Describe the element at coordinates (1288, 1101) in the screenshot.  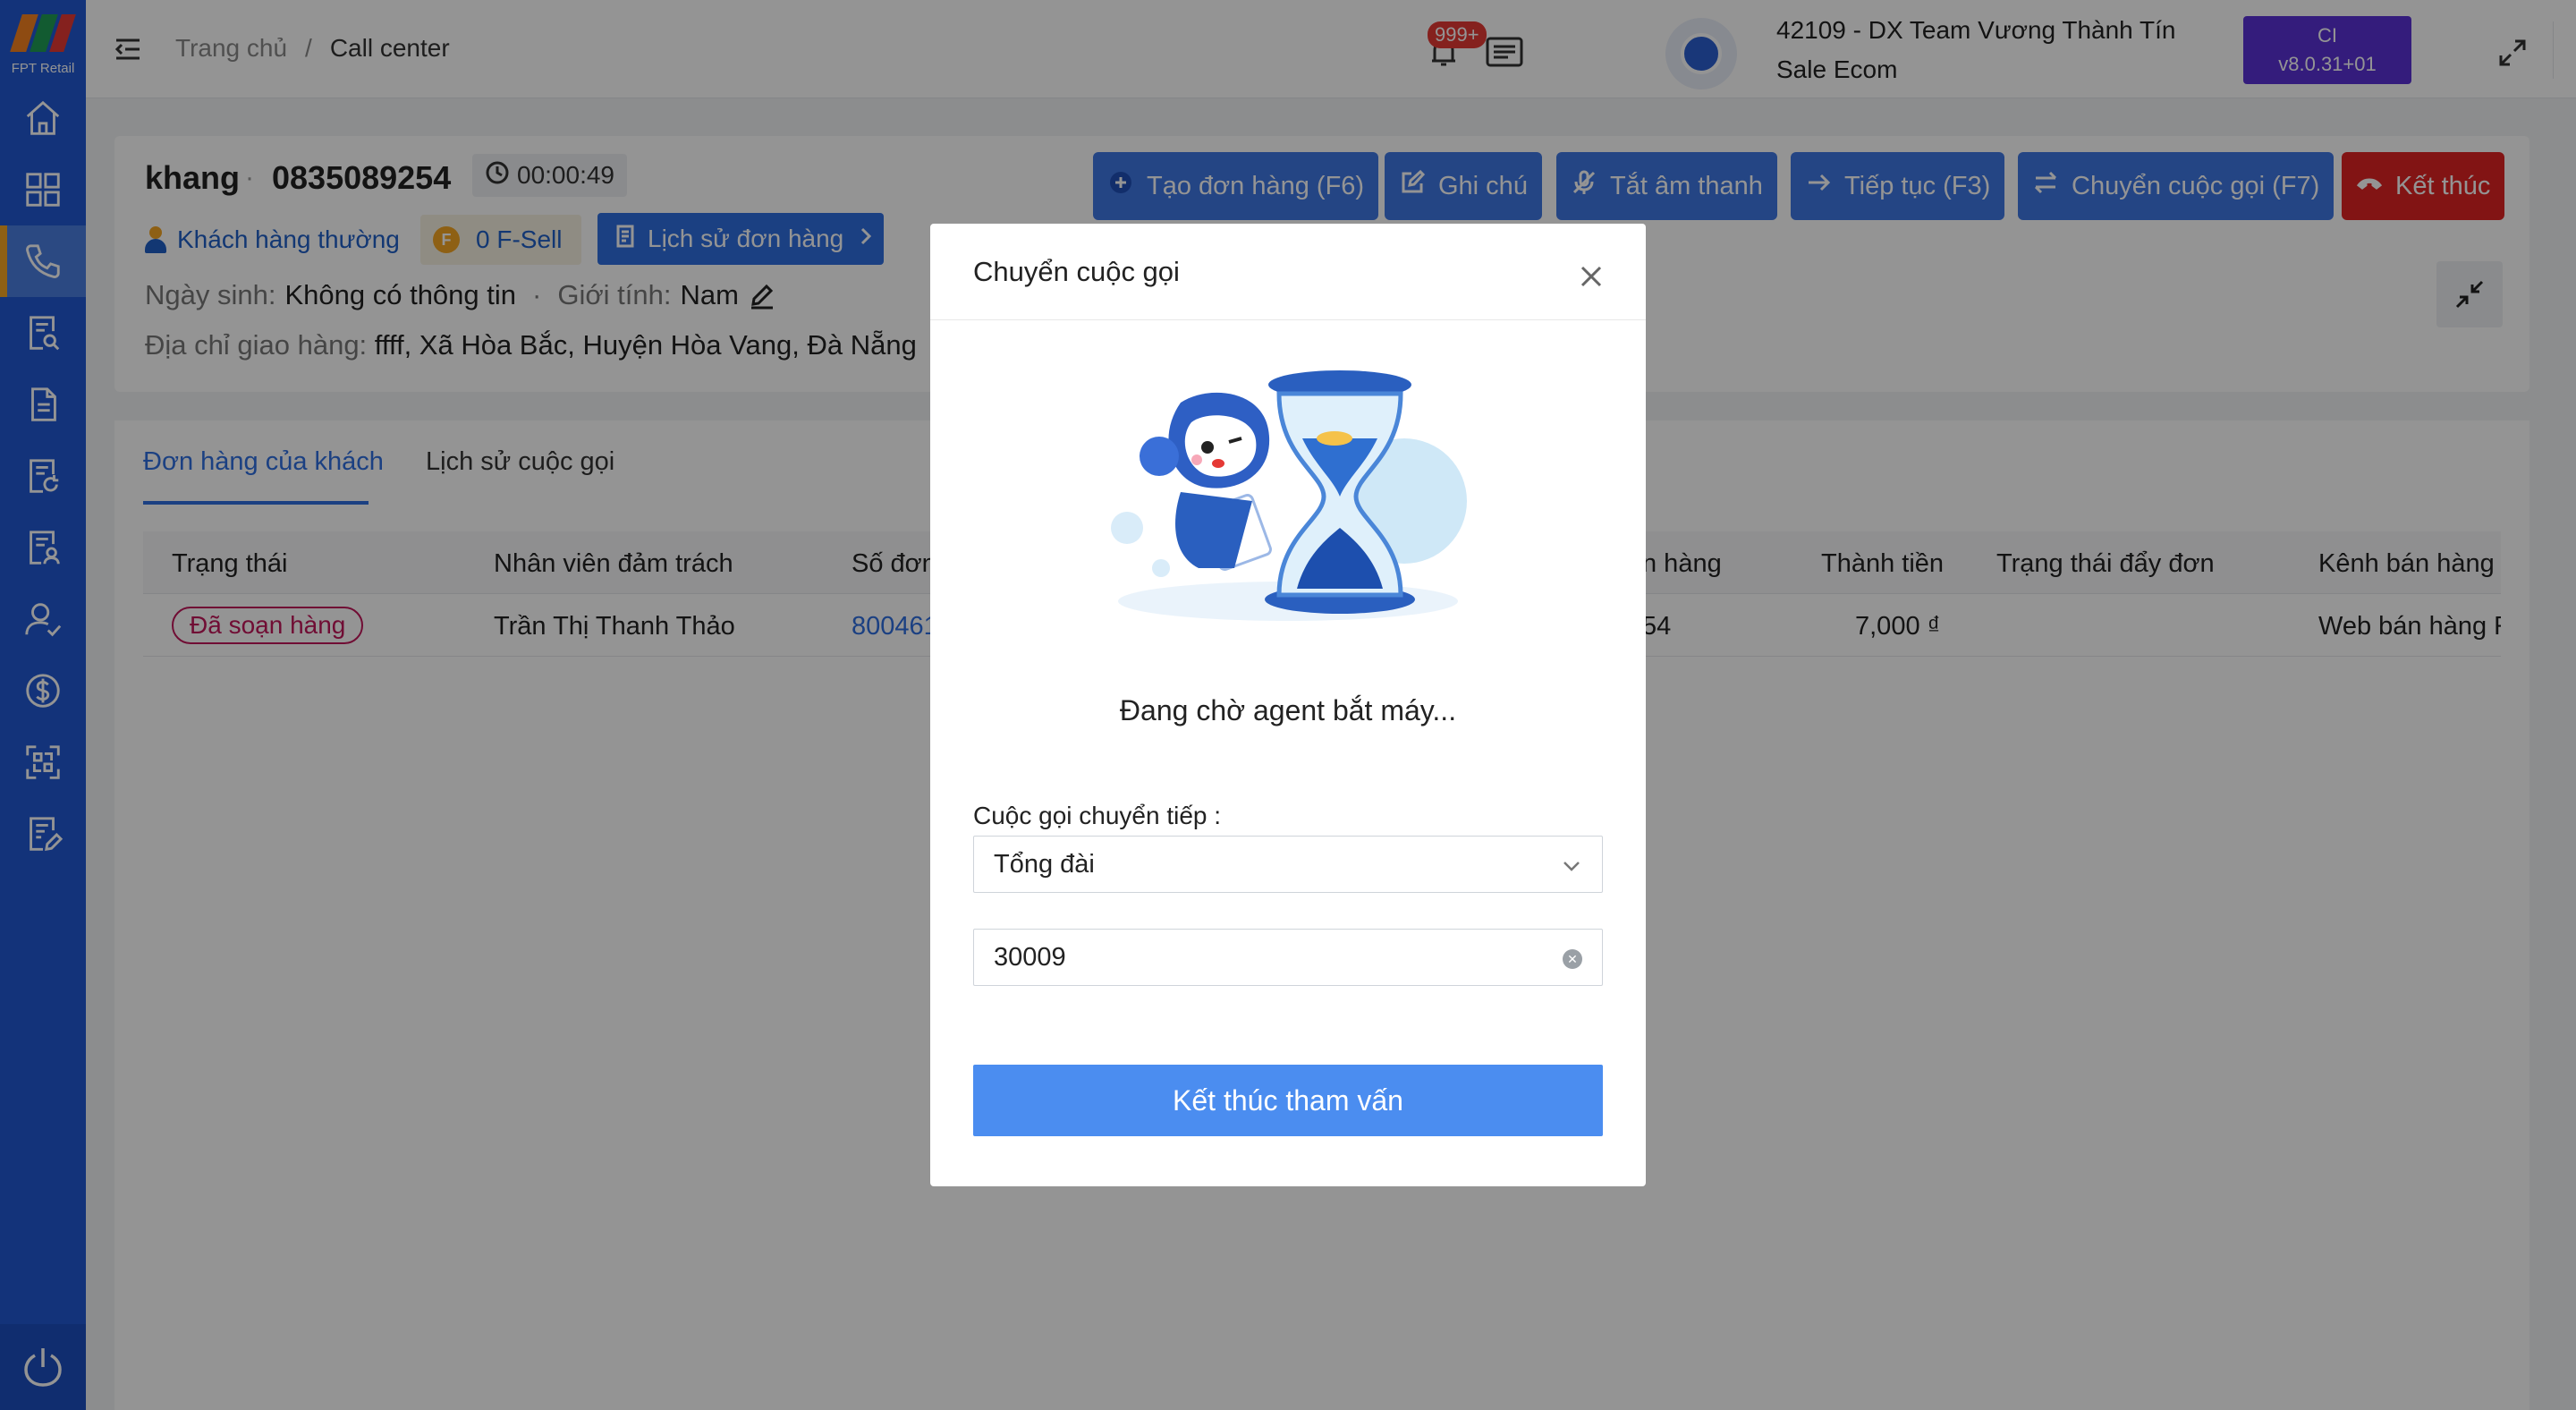
I see `end-consultation-button: Kết thúc tham vấn` at that location.